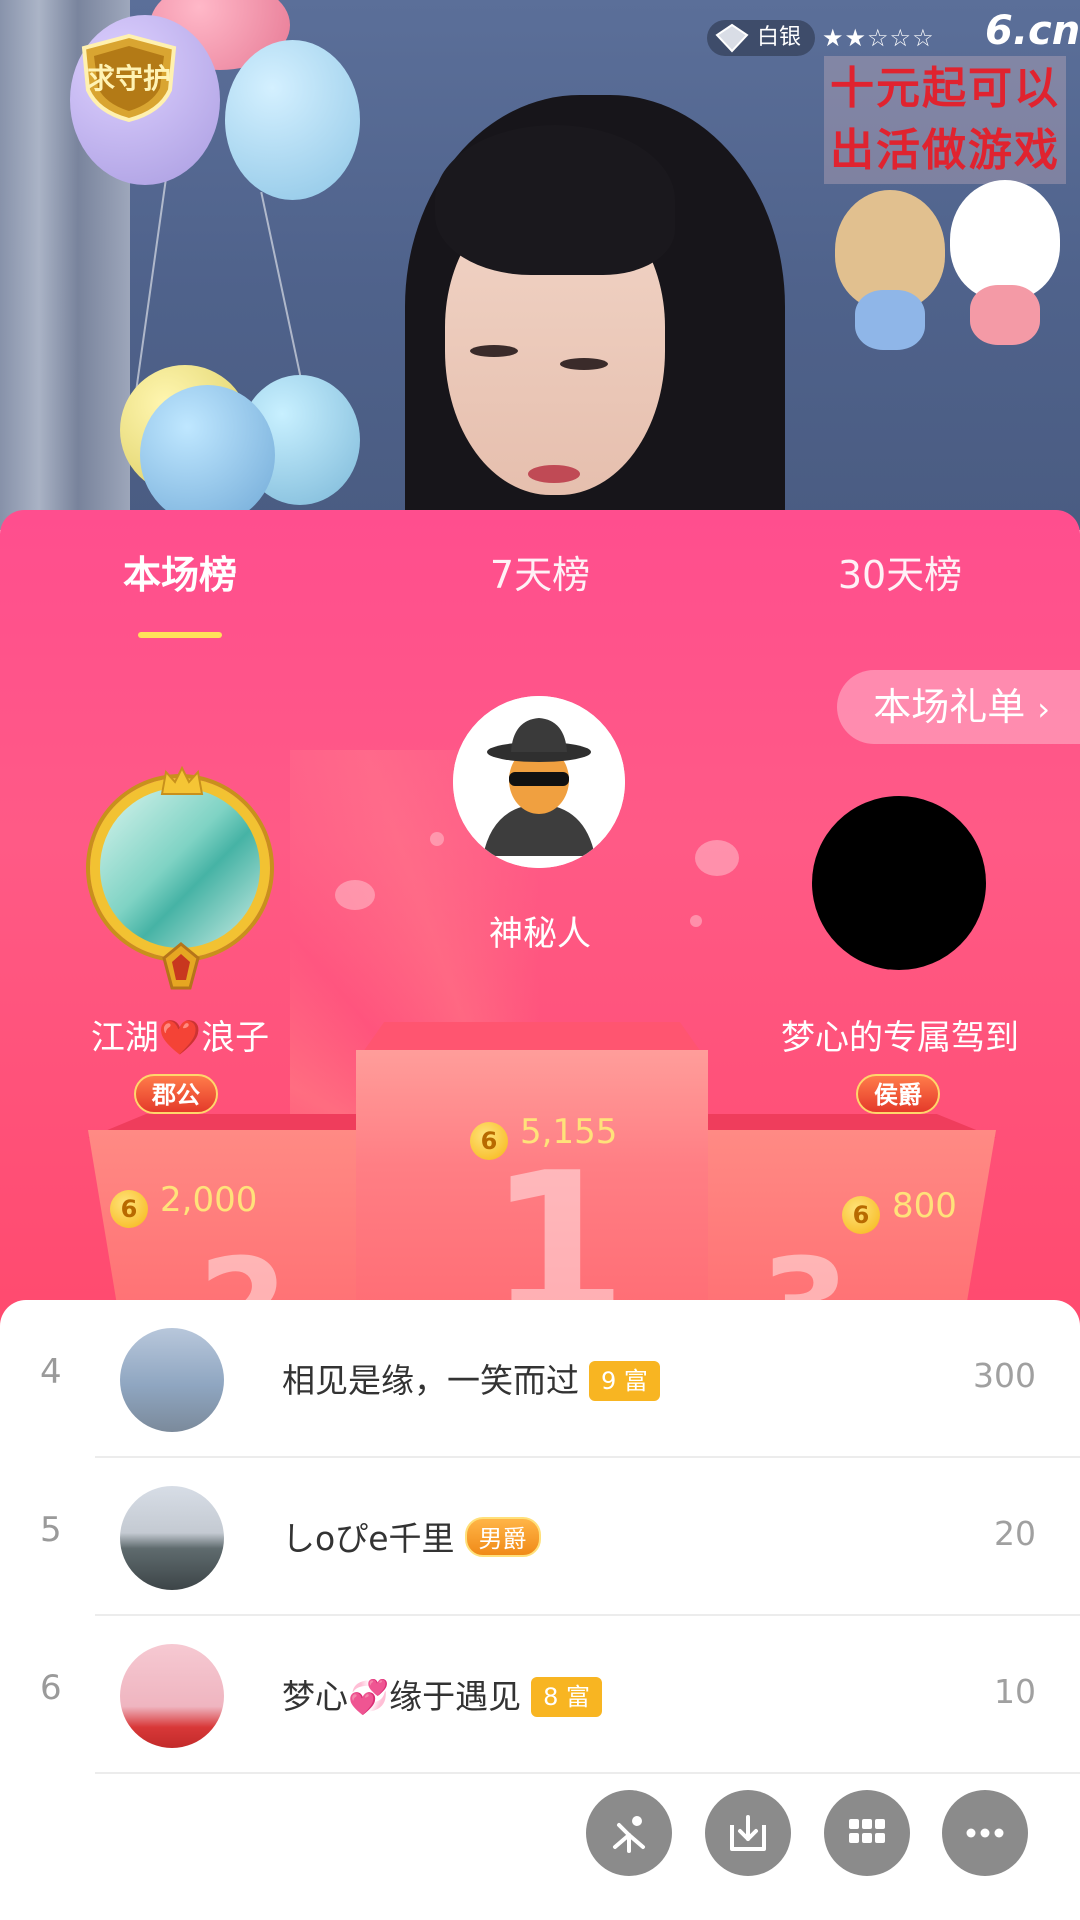 The image size is (1080, 1920). I want to click on streamer-level-tag: 白银, so click(761, 38).